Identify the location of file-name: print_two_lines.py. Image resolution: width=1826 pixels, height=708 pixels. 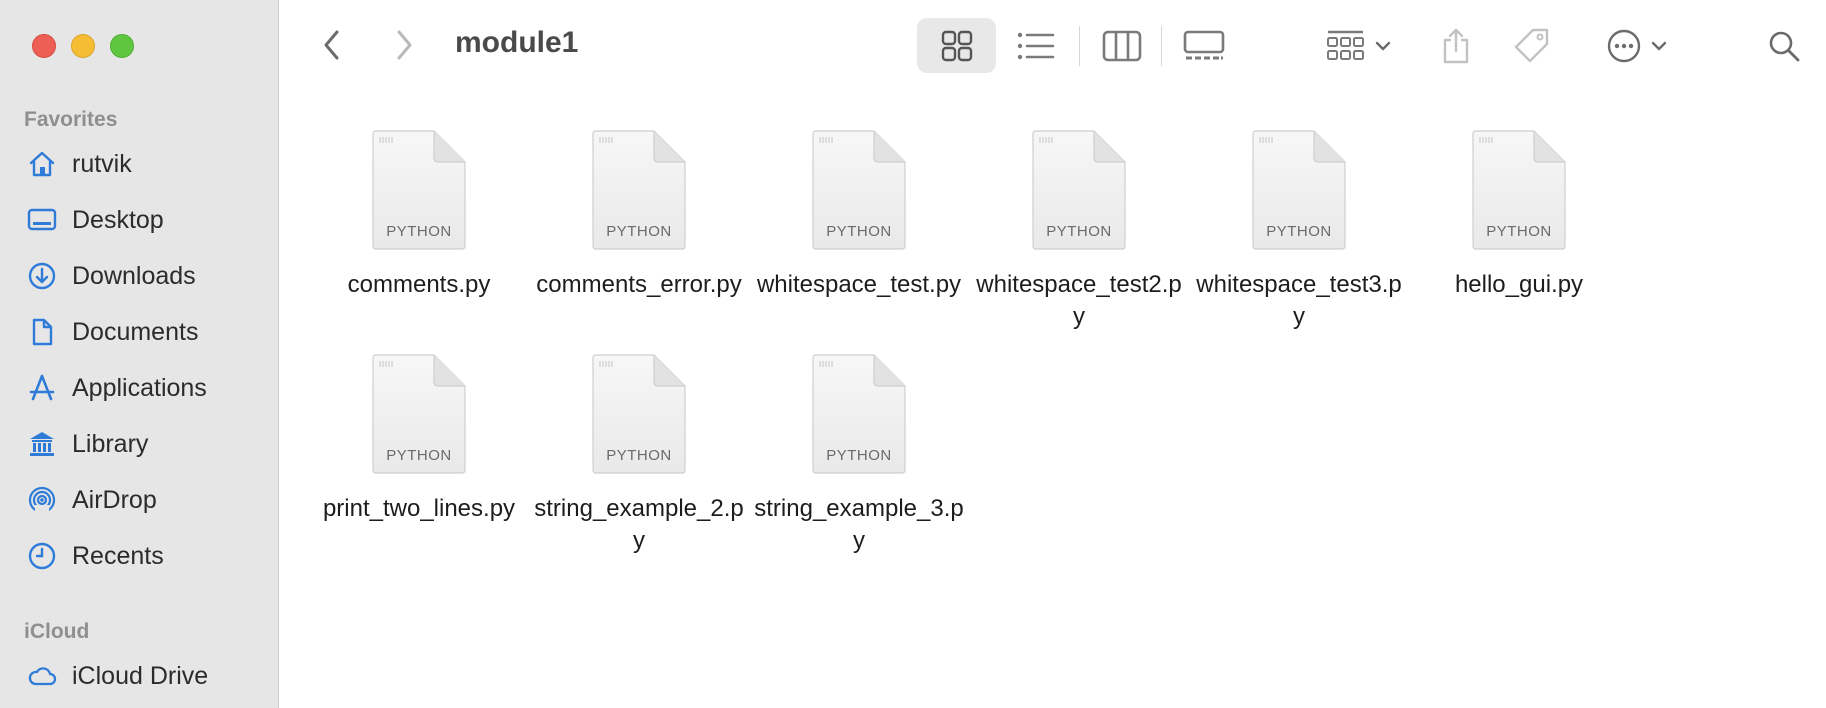
(419, 508).